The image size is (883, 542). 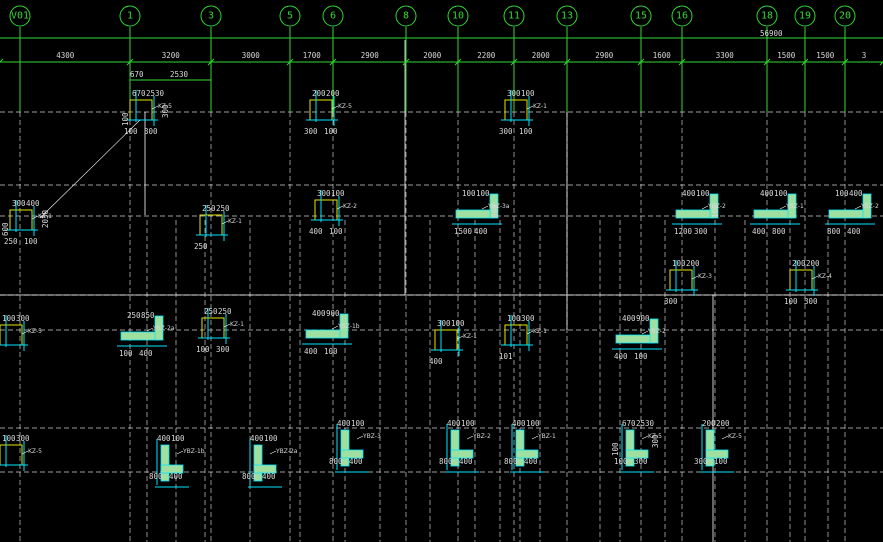 What do you see at coordinates (211, 311) in the screenshot?
I see `column-dim-text: 250` at bounding box center [211, 311].